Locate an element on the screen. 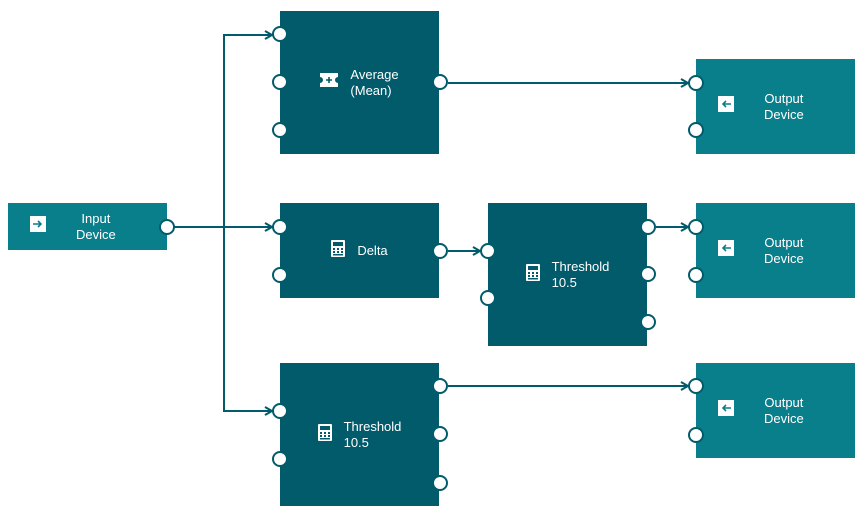 The height and width of the screenshot is (519, 866). node-label-line2: (Mean) is located at coordinates (371, 90).